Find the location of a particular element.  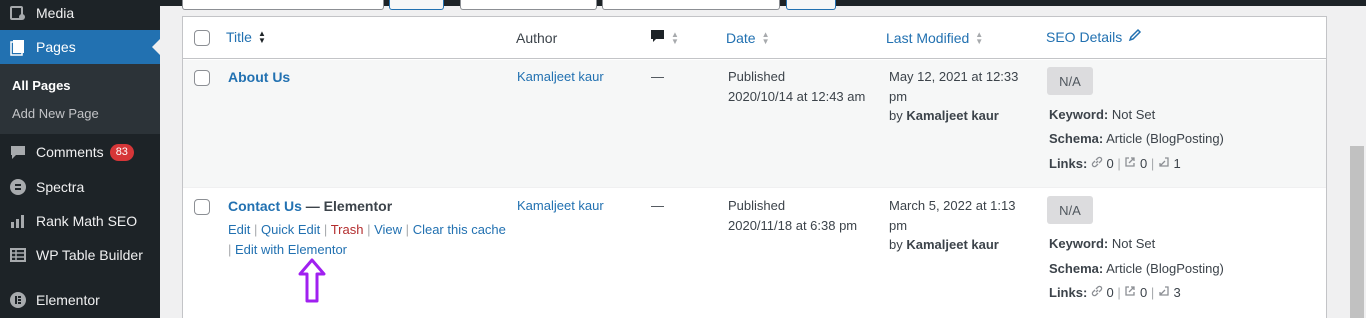

sidebar-item-rank-math: Rank Math SEO is located at coordinates (80, 221).